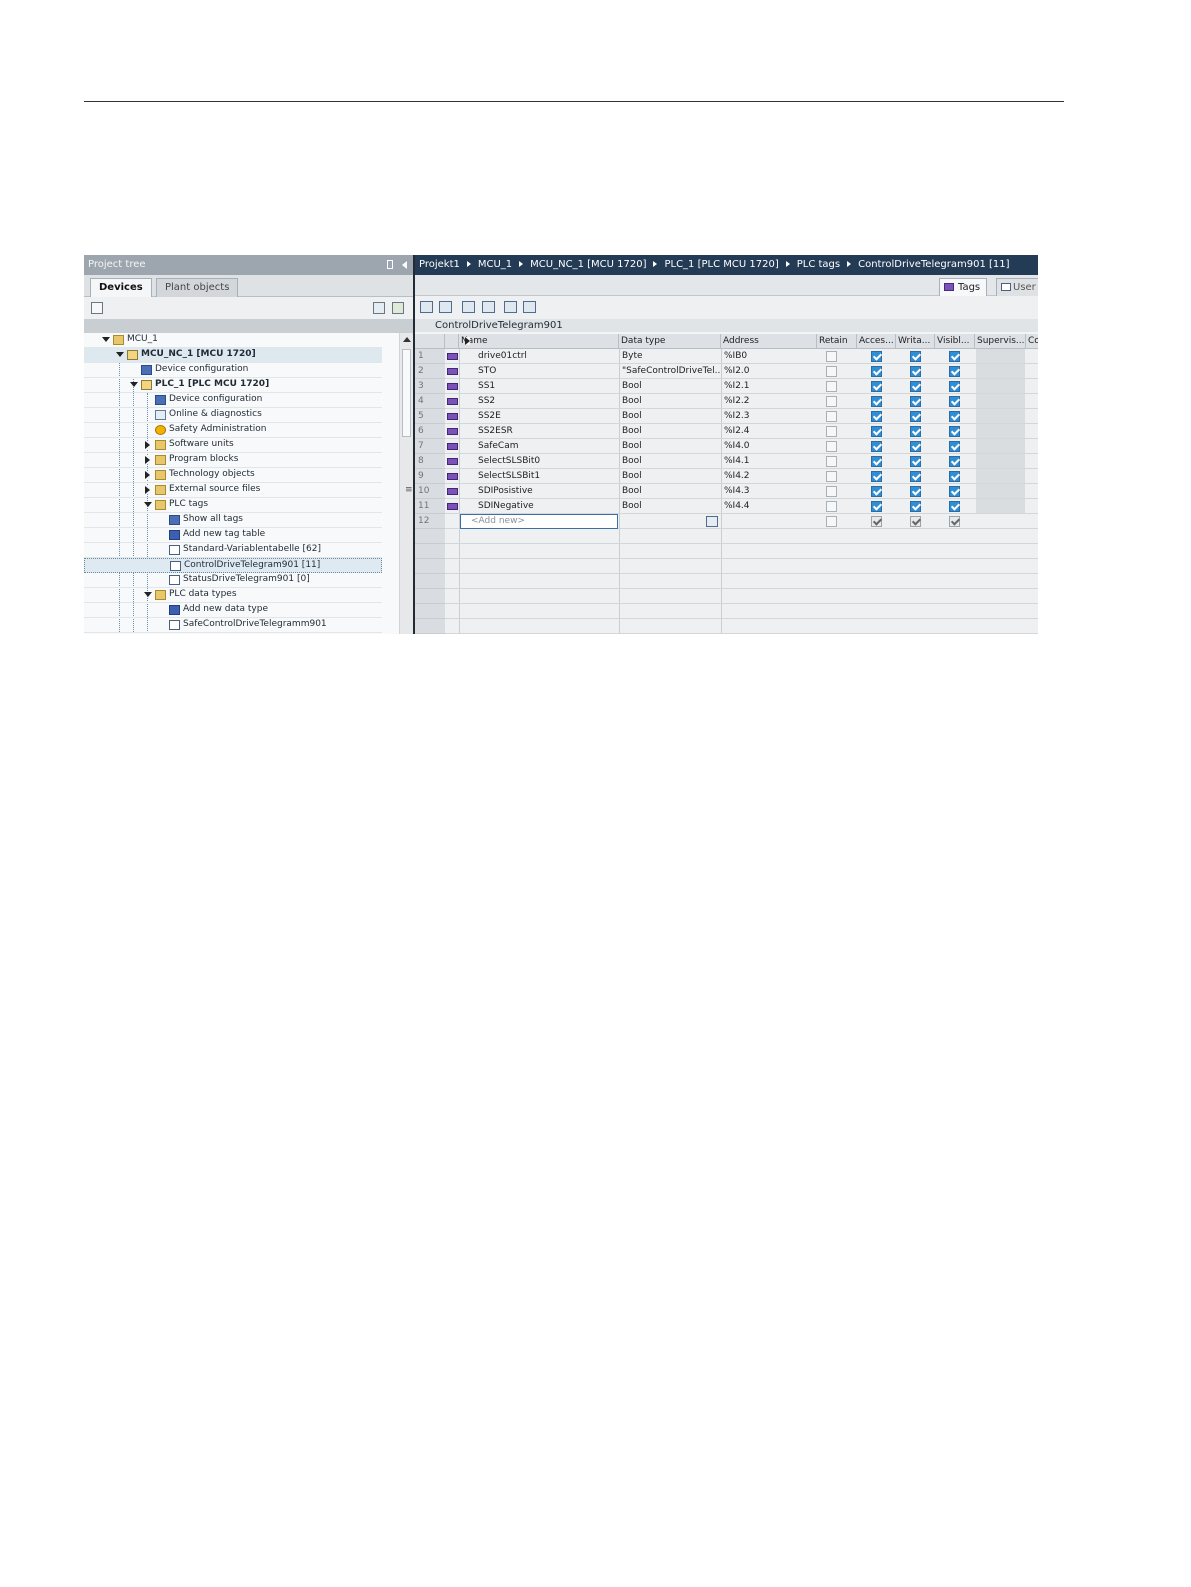 This screenshot has height=1587, width=1191. Describe the element at coordinates (233, 430) in the screenshot. I see `tree-item: Safety Administration` at that location.